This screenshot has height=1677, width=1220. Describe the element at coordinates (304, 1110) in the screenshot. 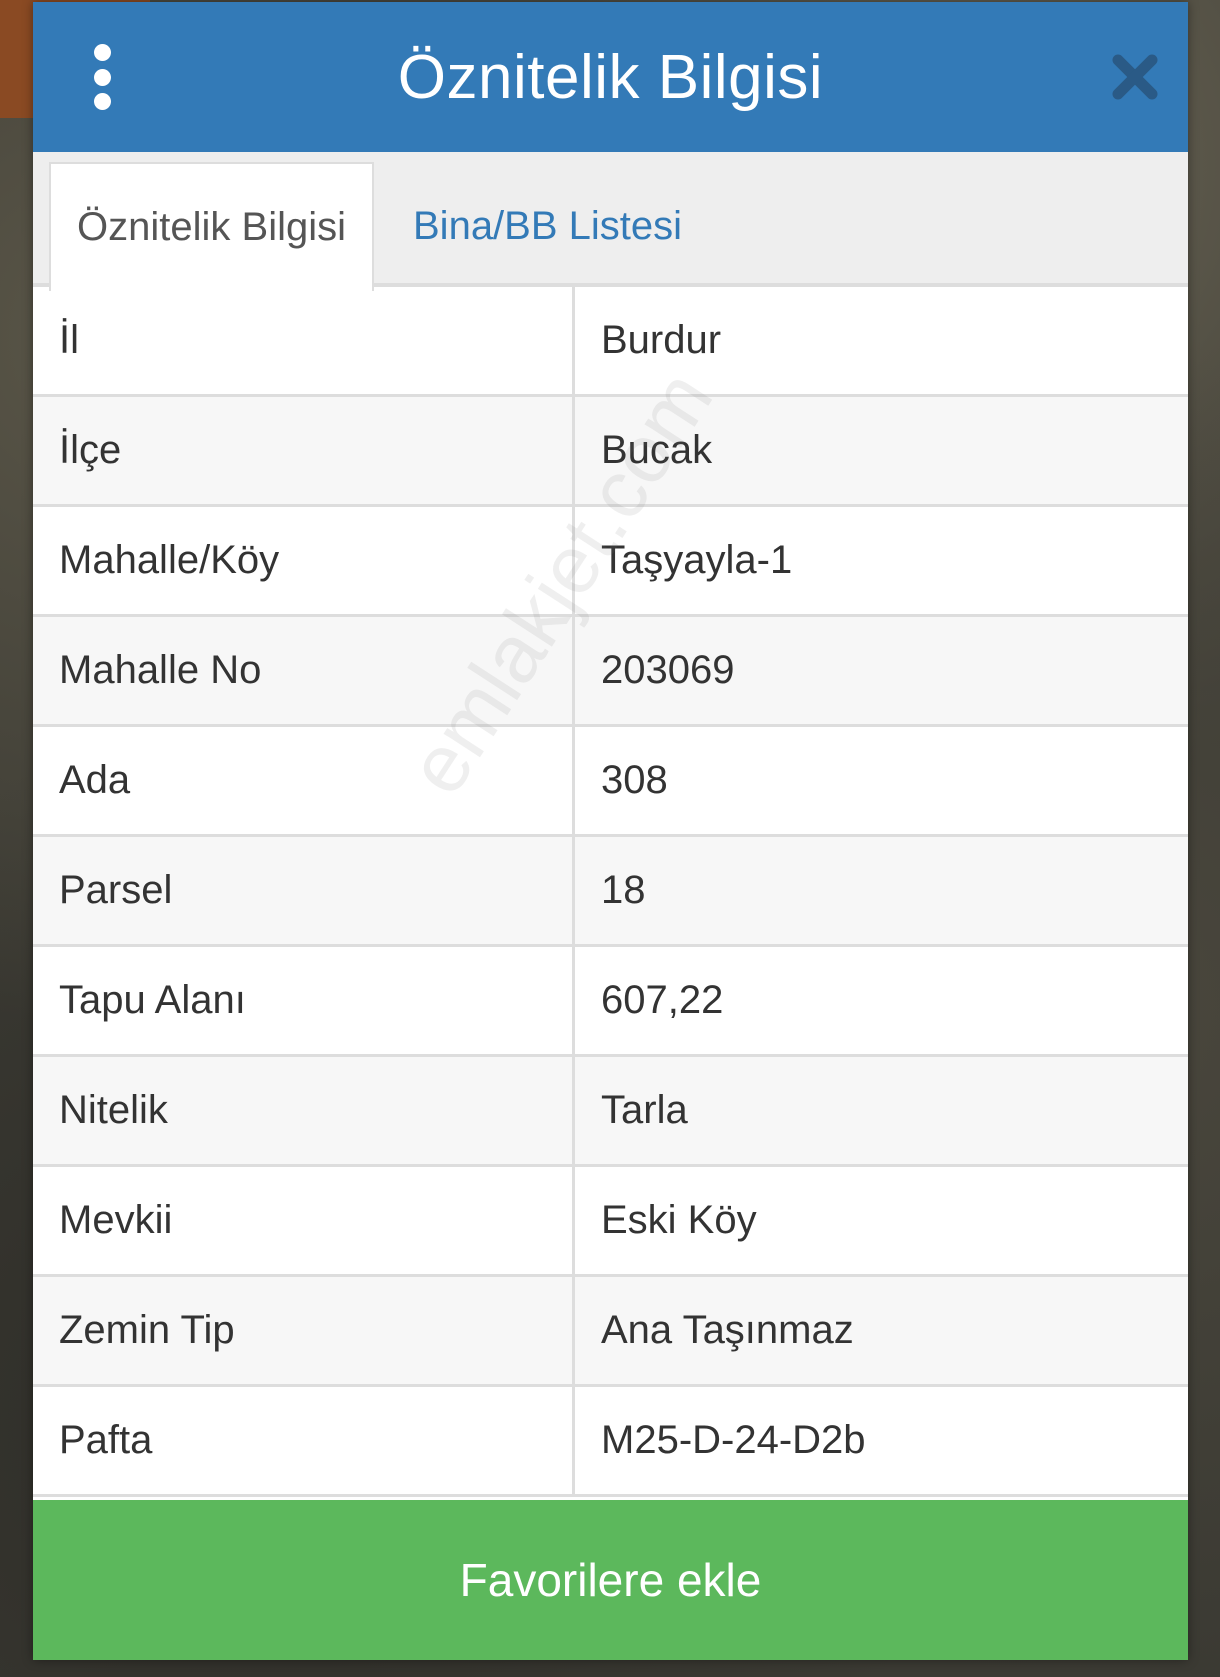

I see `attribute-key: Nitelik` at that location.